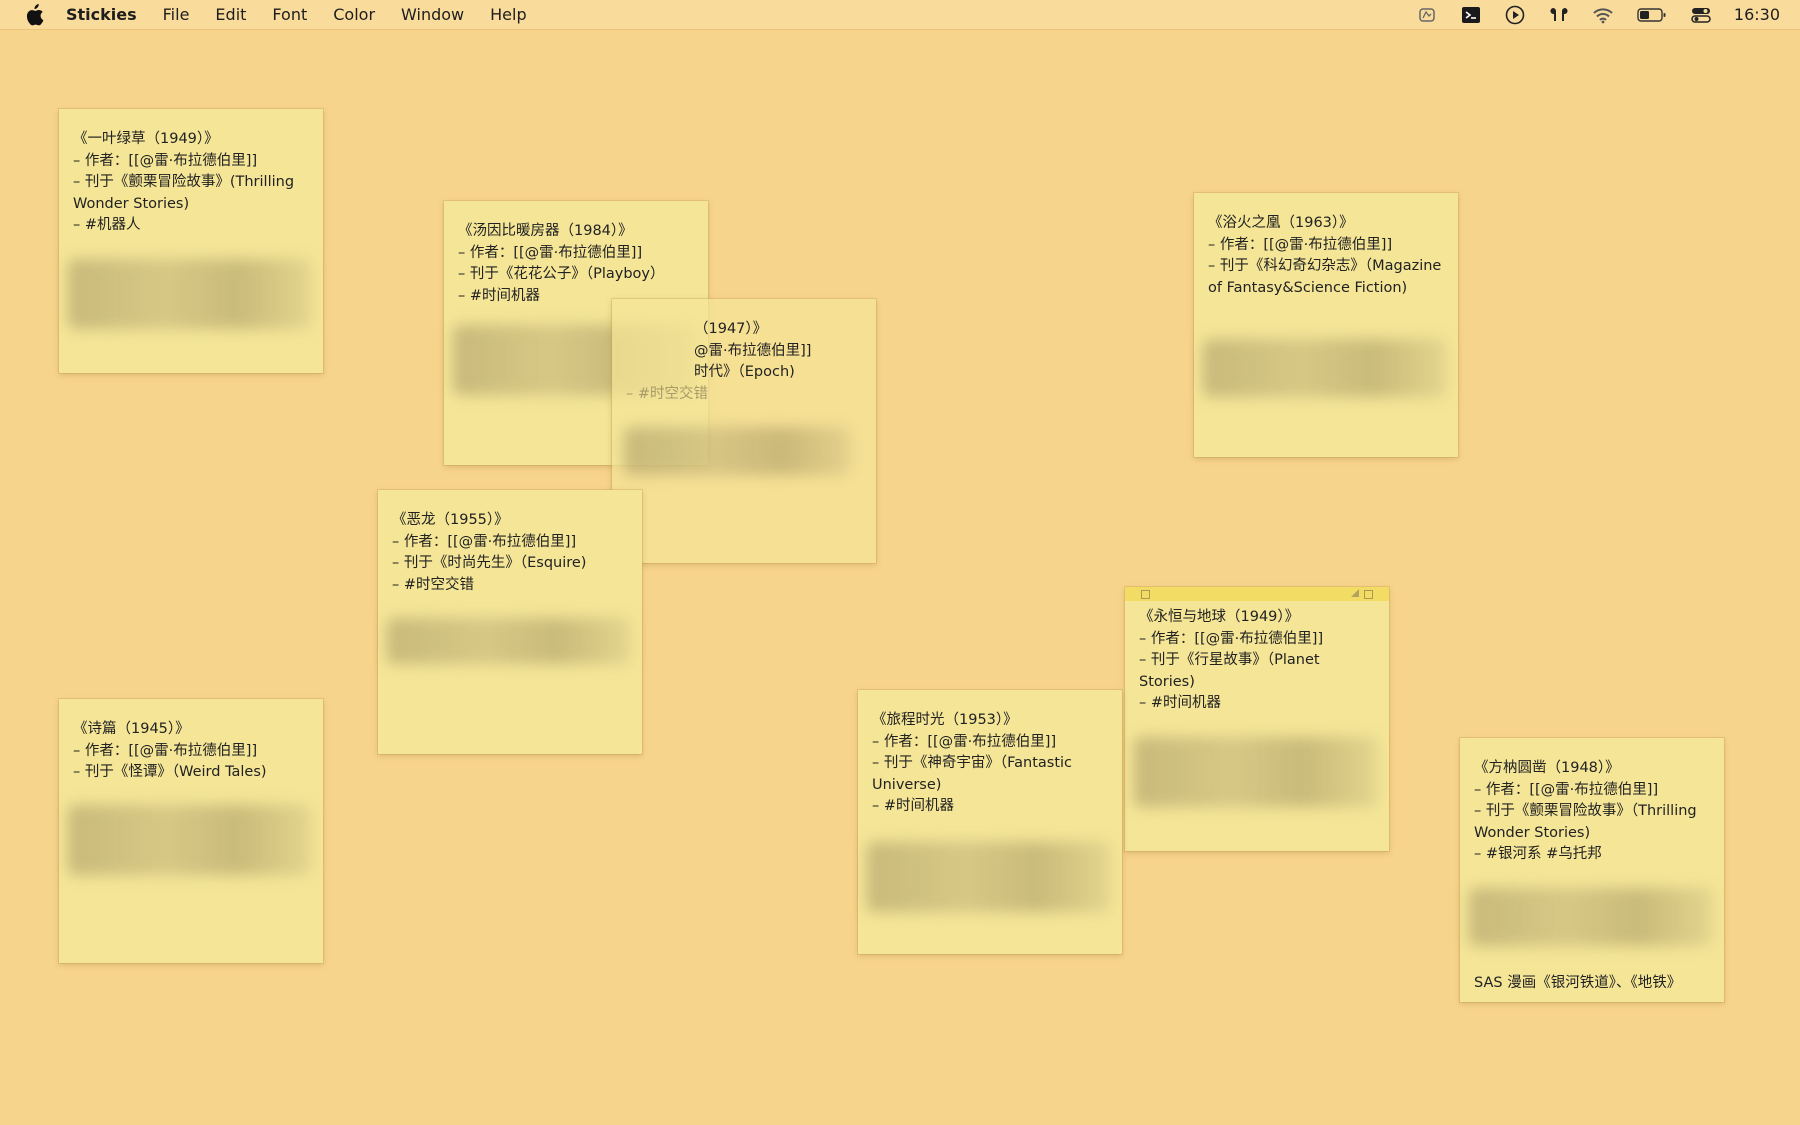 The height and width of the screenshot is (1125, 1800). What do you see at coordinates (1232, 671) in the screenshot?
I see `note-line: – 刊于《行星故事》（Planet Stories)` at bounding box center [1232, 671].